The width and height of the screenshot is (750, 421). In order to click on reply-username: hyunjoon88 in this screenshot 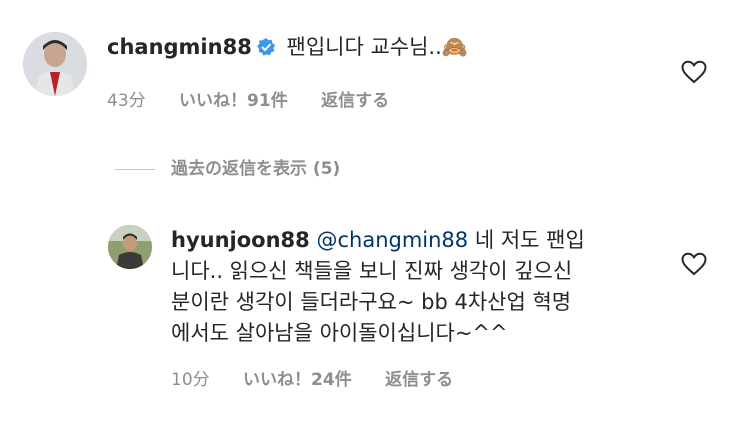, I will do `click(240, 240)`.